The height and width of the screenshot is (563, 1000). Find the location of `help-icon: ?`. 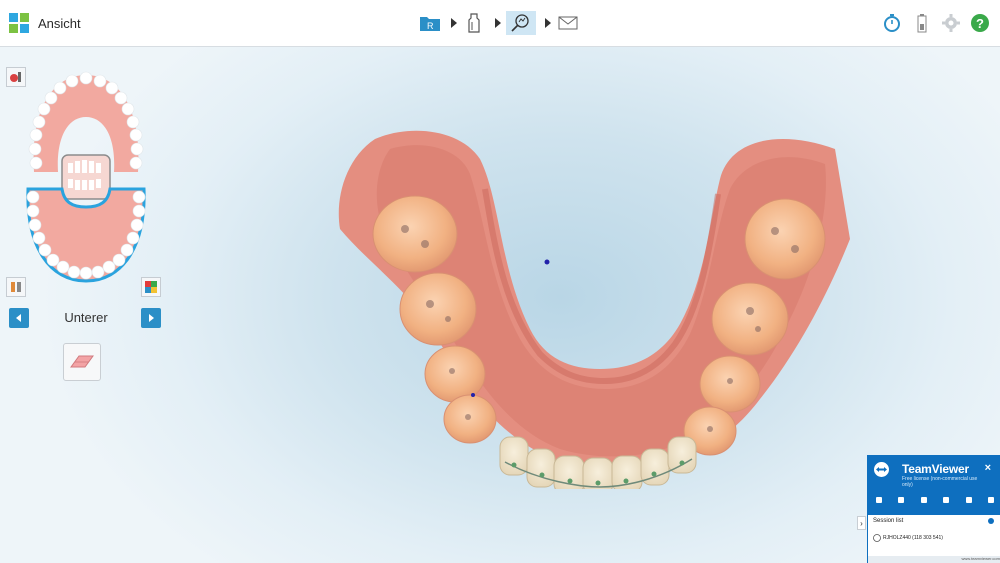

help-icon: ? is located at coordinates (980, 23).